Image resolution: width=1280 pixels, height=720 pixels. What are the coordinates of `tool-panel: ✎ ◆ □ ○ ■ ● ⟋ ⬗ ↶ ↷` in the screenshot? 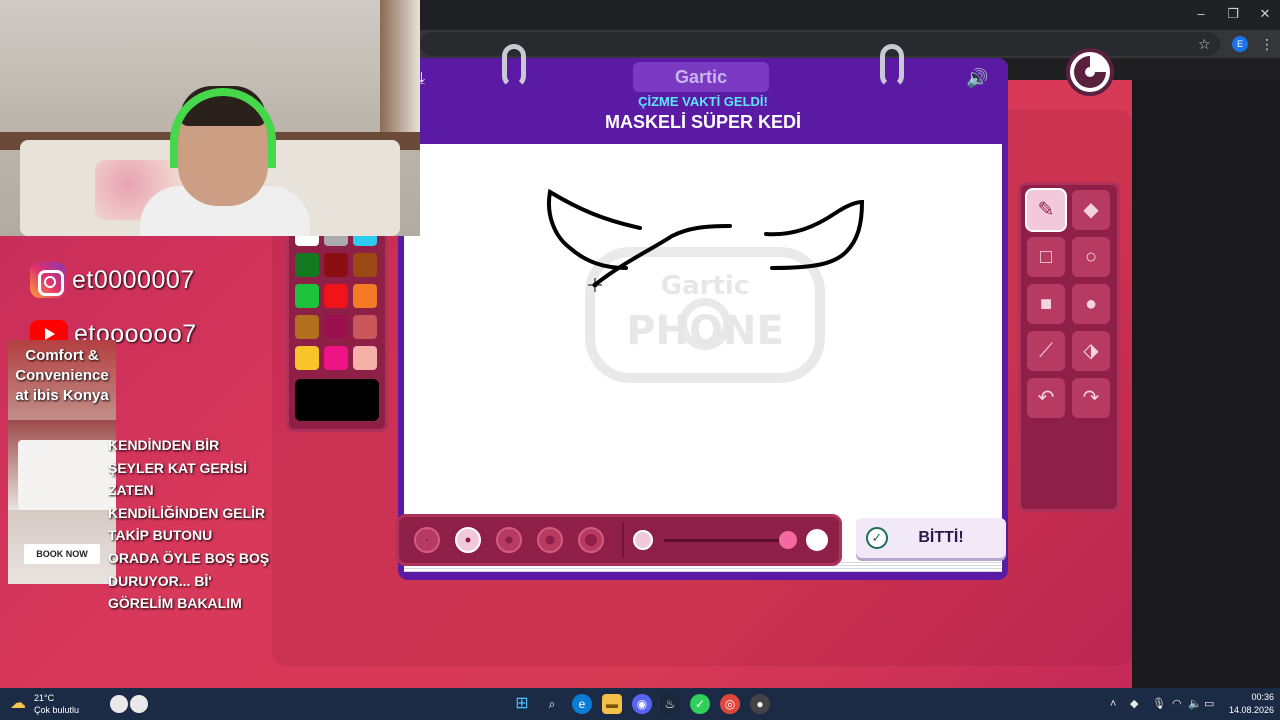 It's located at (1069, 347).